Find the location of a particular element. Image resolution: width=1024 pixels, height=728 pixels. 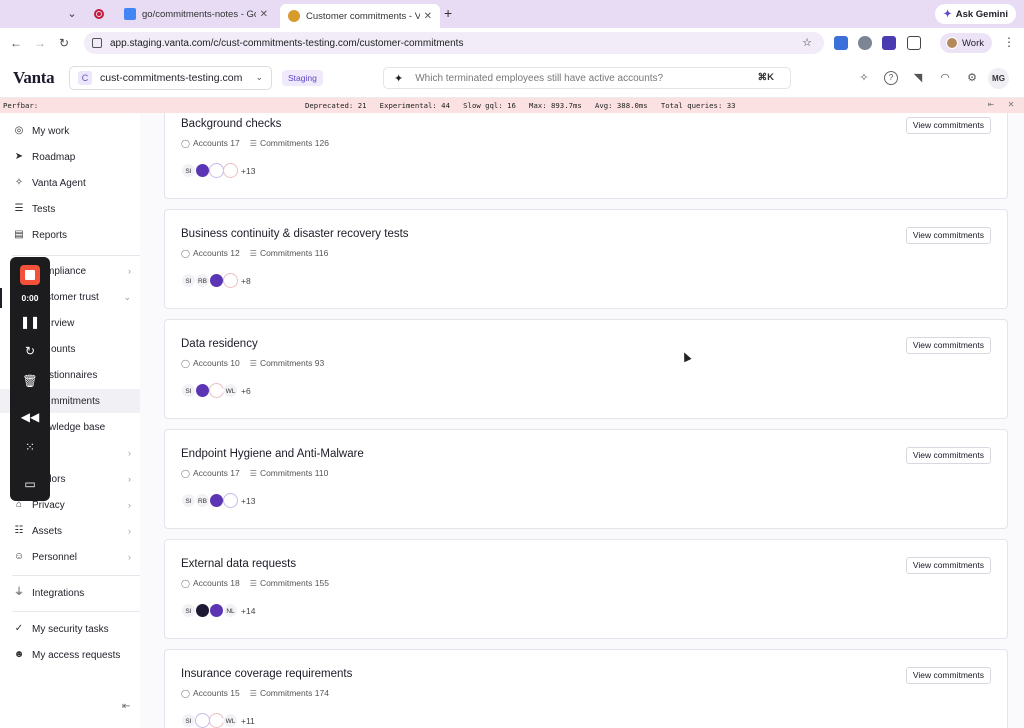

vanta-logo: Vanta is located at coordinates (34, 78).